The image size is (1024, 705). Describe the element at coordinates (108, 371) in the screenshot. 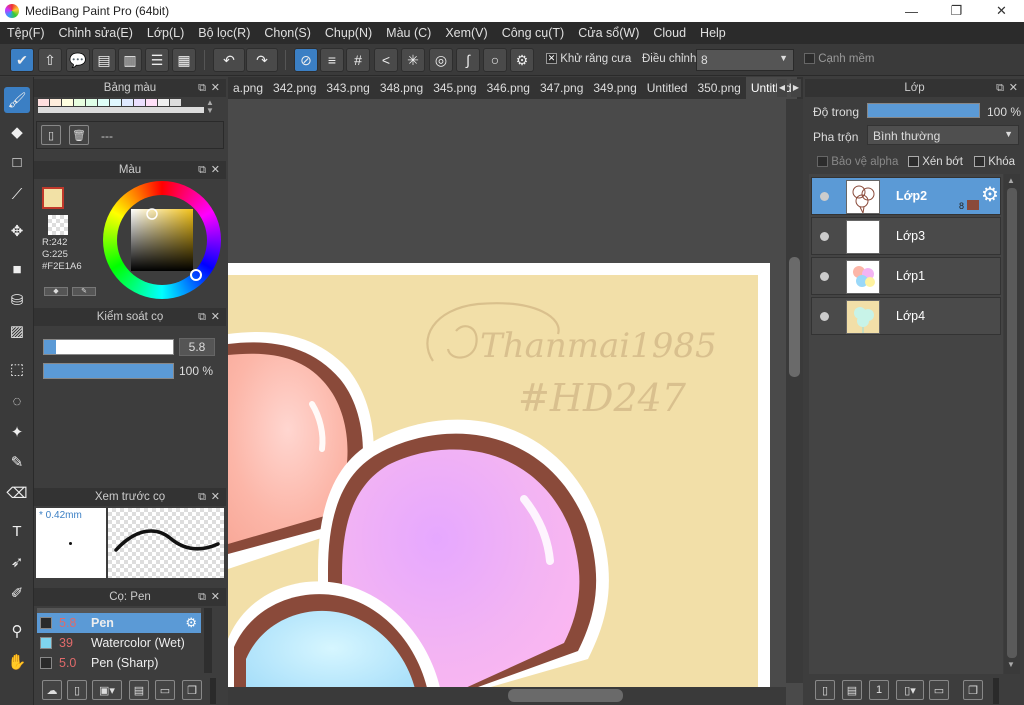

I see `brush-opacity-slider` at that location.